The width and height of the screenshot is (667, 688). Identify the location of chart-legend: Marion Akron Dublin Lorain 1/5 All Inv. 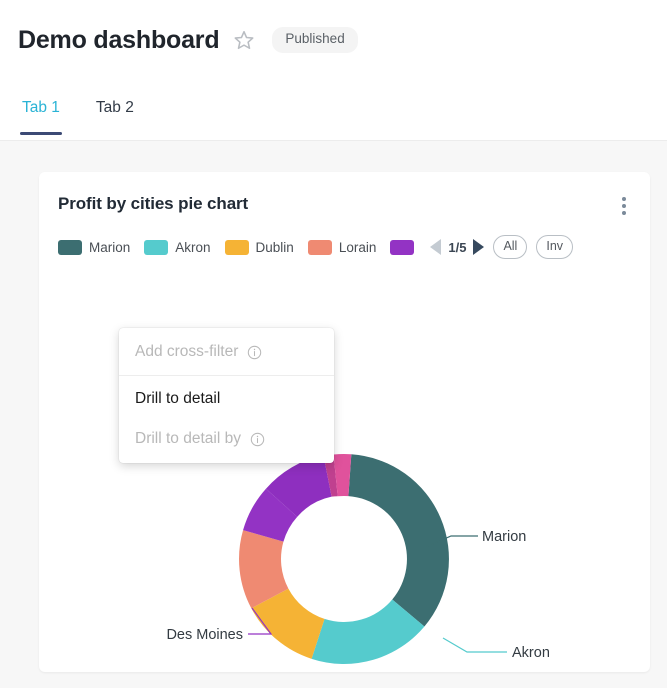
(349, 247).